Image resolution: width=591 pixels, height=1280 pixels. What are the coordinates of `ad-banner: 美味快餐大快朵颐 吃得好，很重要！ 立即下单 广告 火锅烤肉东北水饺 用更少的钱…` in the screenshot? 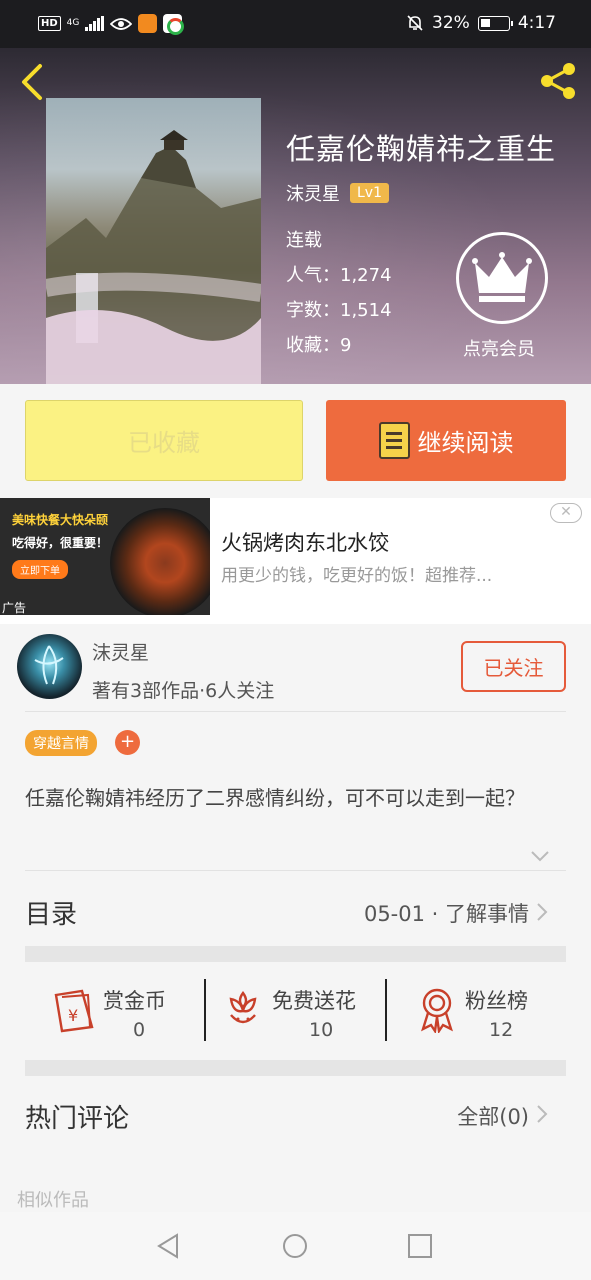 It's located at (295, 561).